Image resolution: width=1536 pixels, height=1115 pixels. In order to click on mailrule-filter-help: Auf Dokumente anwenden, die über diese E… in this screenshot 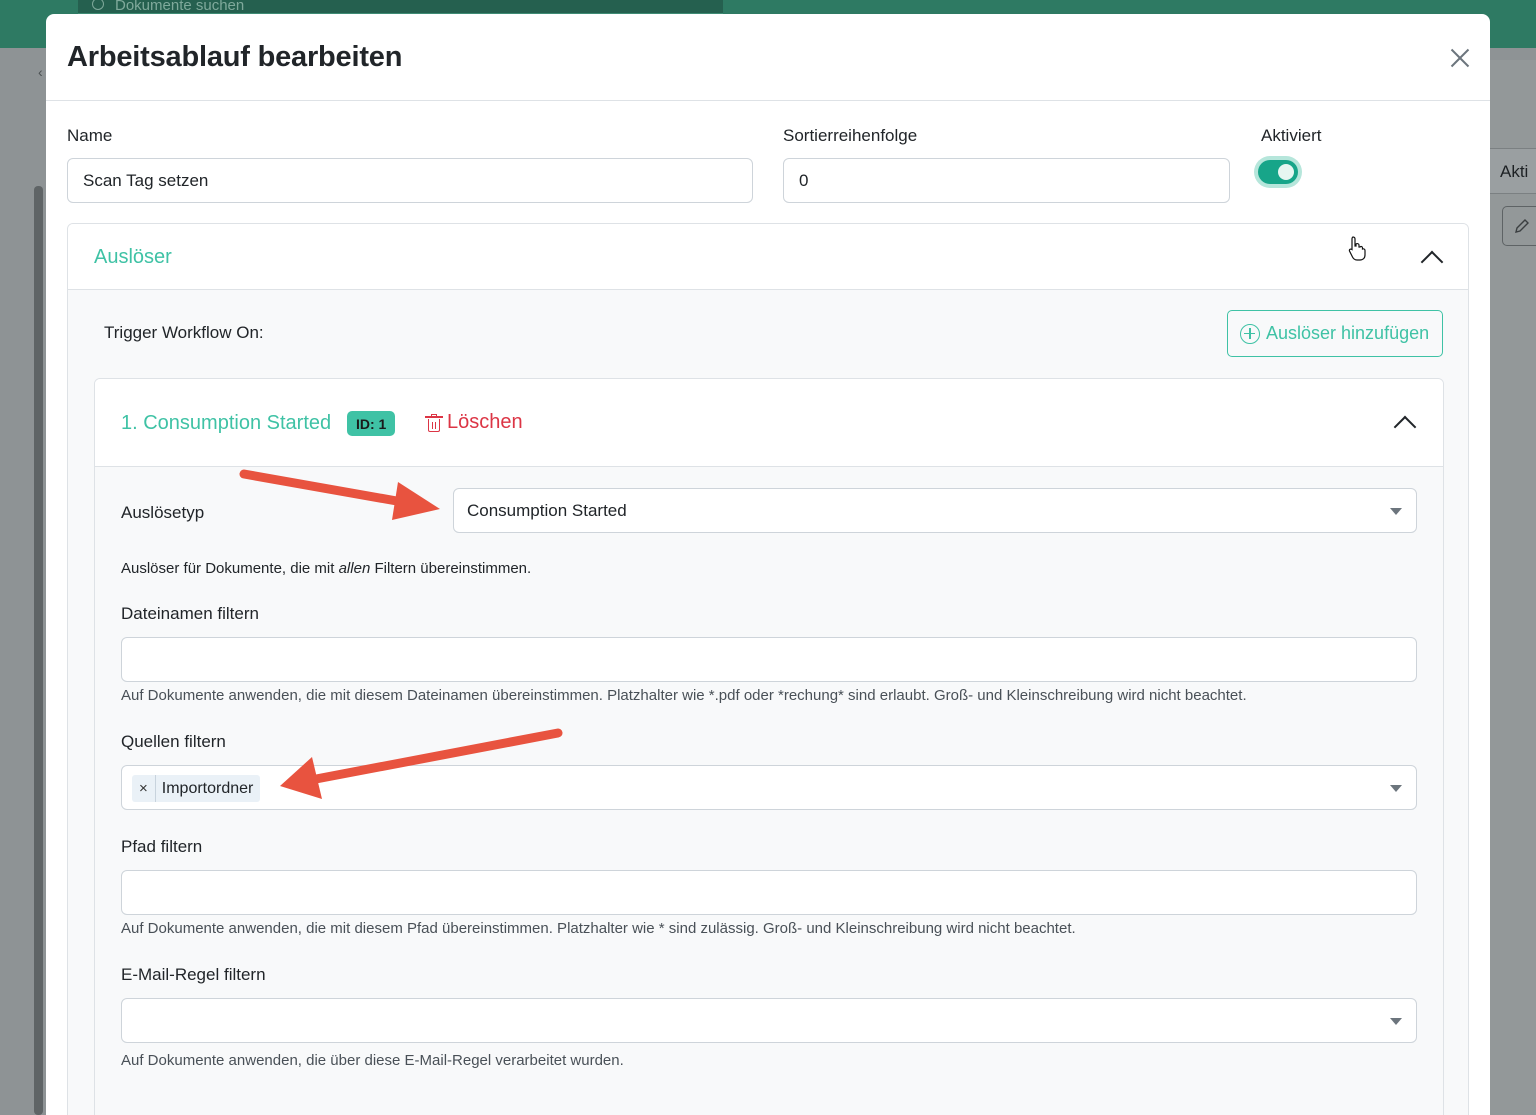, I will do `click(372, 1060)`.